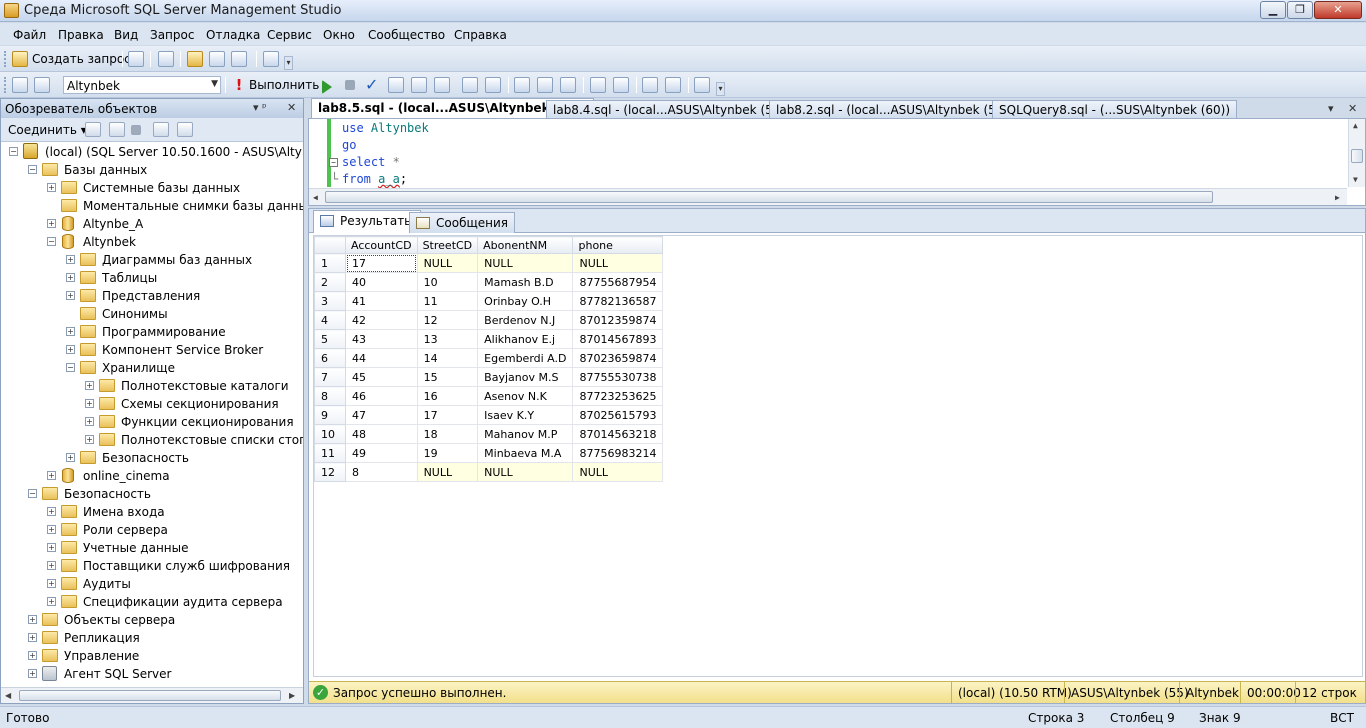 The height and width of the screenshot is (728, 1366). What do you see at coordinates (330, 358) in the screenshot?
I see `row-number: 6` at bounding box center [330, 358].